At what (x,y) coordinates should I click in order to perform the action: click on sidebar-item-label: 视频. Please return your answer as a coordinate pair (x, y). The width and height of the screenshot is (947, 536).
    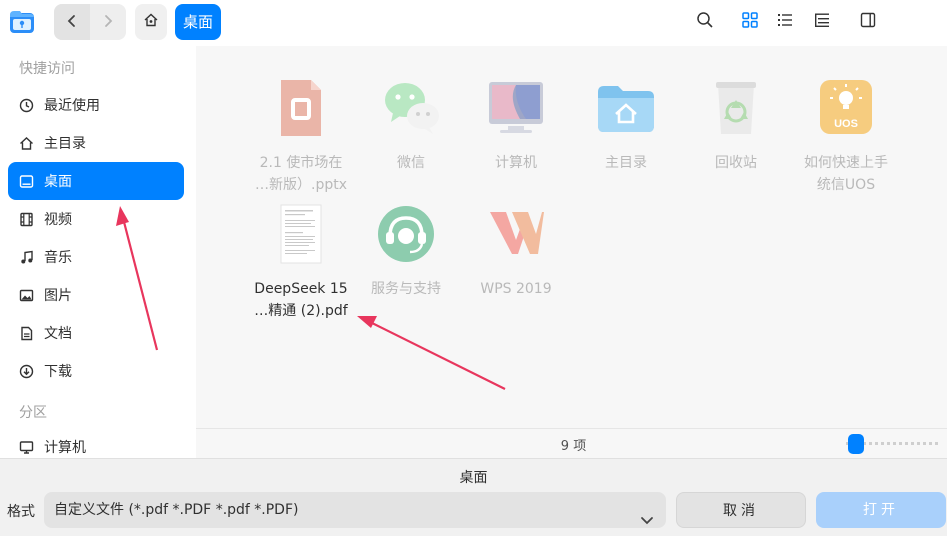
    Looking at the image, I should click on (58, 220).